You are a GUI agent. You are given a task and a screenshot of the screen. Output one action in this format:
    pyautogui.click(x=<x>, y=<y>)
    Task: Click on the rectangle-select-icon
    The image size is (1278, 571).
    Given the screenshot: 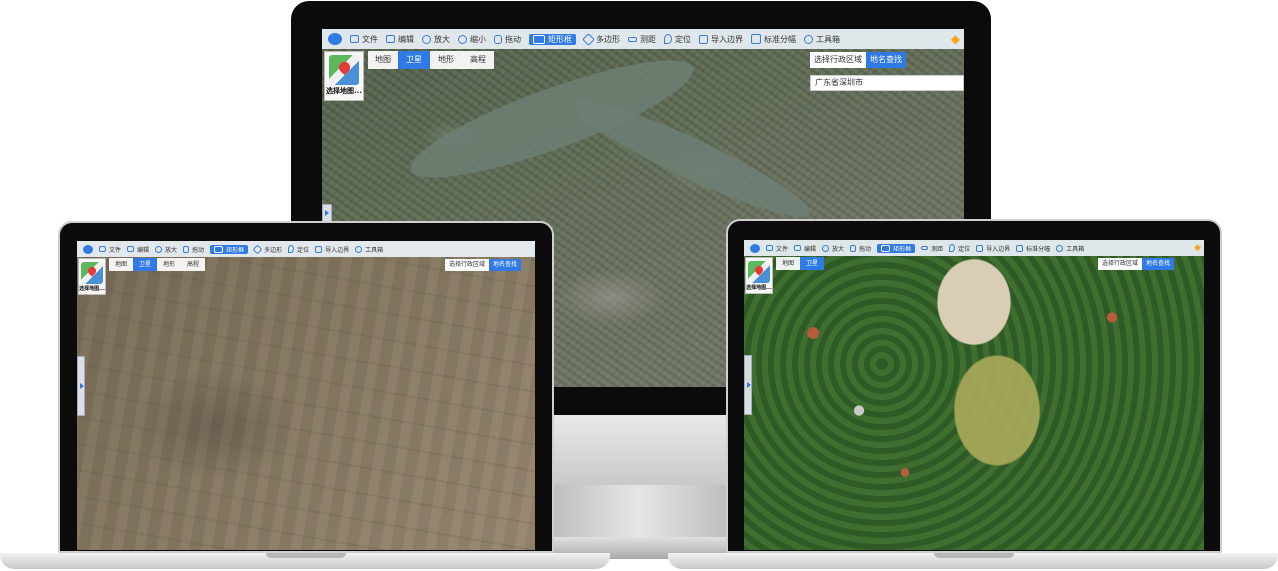 What is the action you would take?
    pyautogui.click(x=219, y=249)
    